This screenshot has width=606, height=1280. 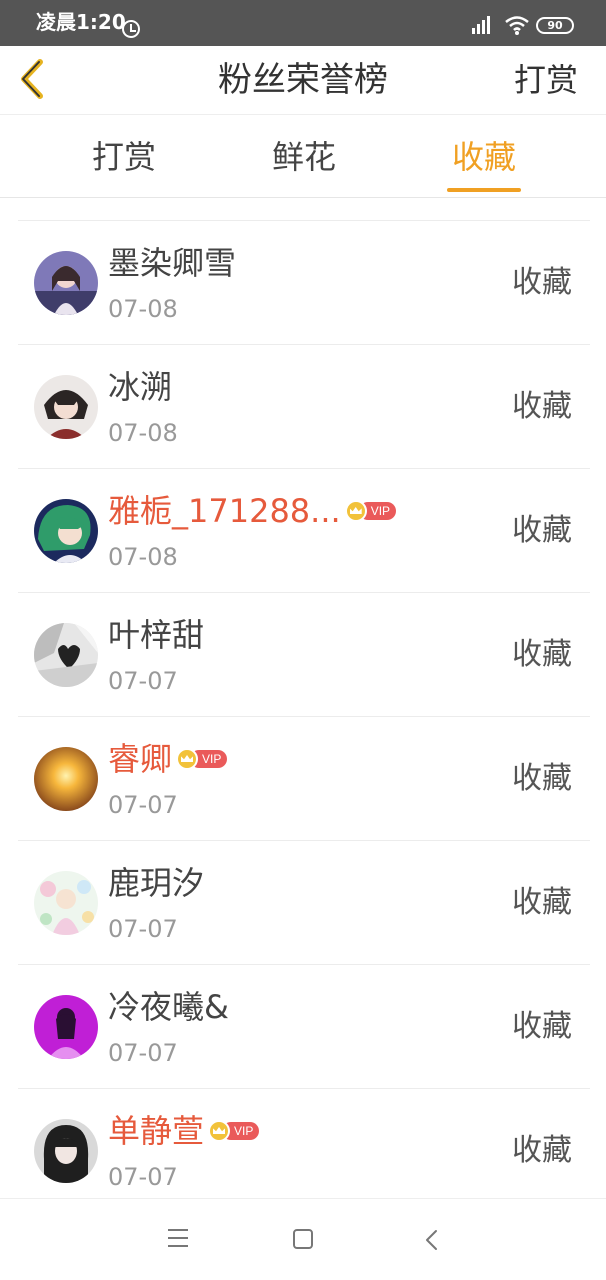 I want to click on alarm-icon, so click(x=131, y=29).